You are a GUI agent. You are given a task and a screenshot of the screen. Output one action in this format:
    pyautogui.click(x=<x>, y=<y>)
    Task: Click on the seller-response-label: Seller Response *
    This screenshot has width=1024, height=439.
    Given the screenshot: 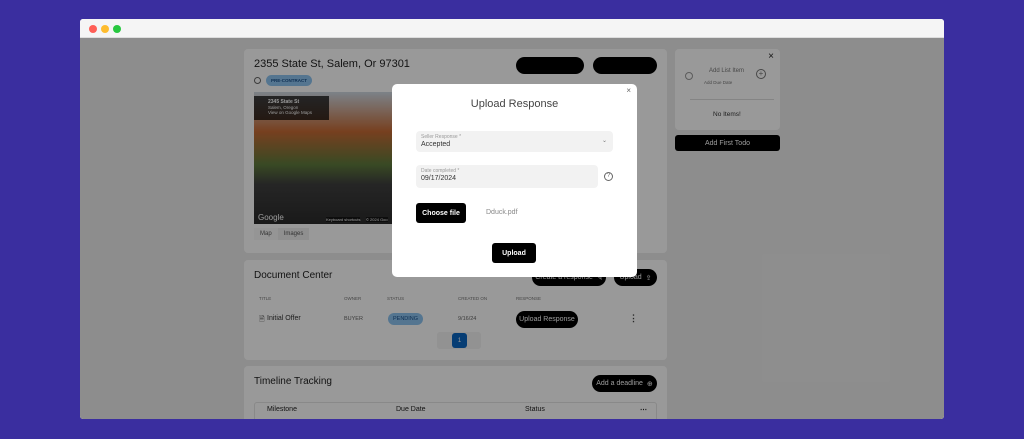 What is the action you would take?
    pyautogui.click(x=441, y=137)
    